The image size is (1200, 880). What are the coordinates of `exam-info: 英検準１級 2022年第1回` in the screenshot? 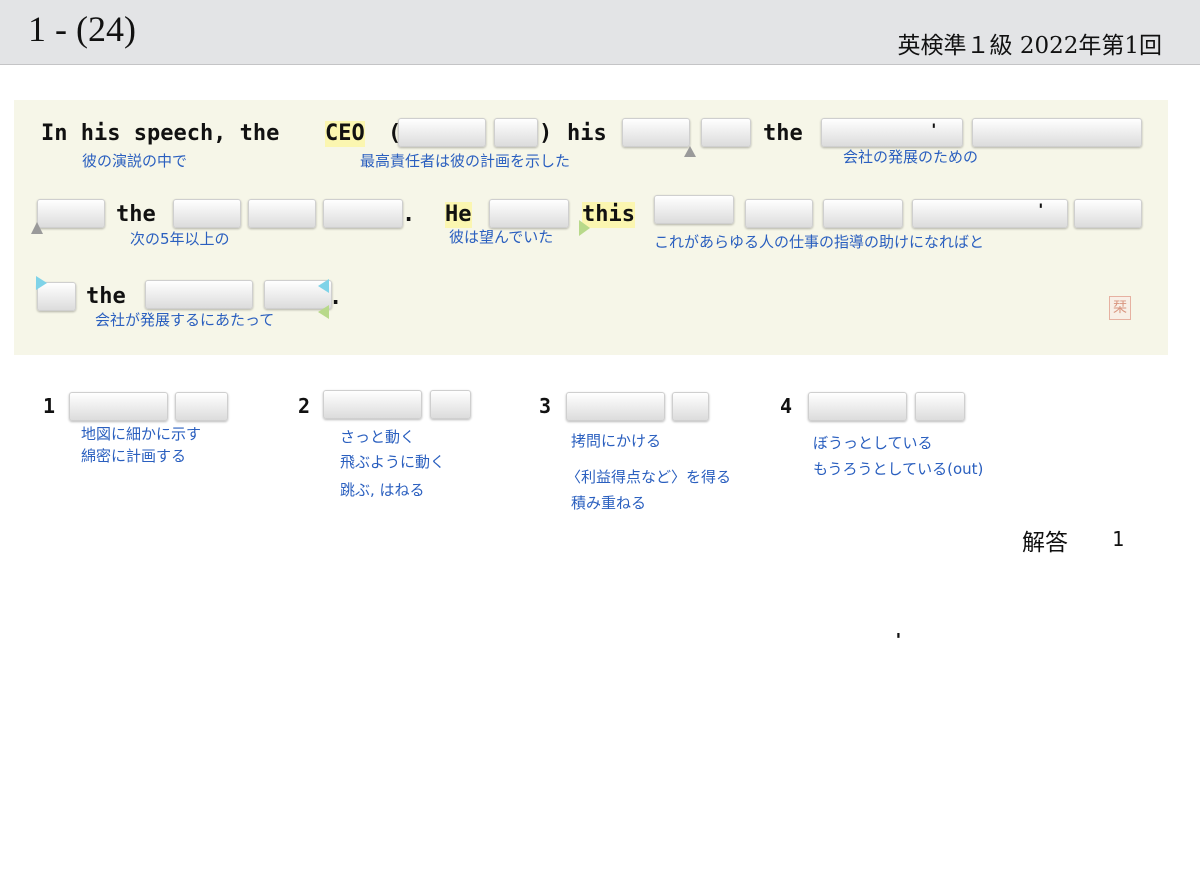 It's located at (1029, 46).